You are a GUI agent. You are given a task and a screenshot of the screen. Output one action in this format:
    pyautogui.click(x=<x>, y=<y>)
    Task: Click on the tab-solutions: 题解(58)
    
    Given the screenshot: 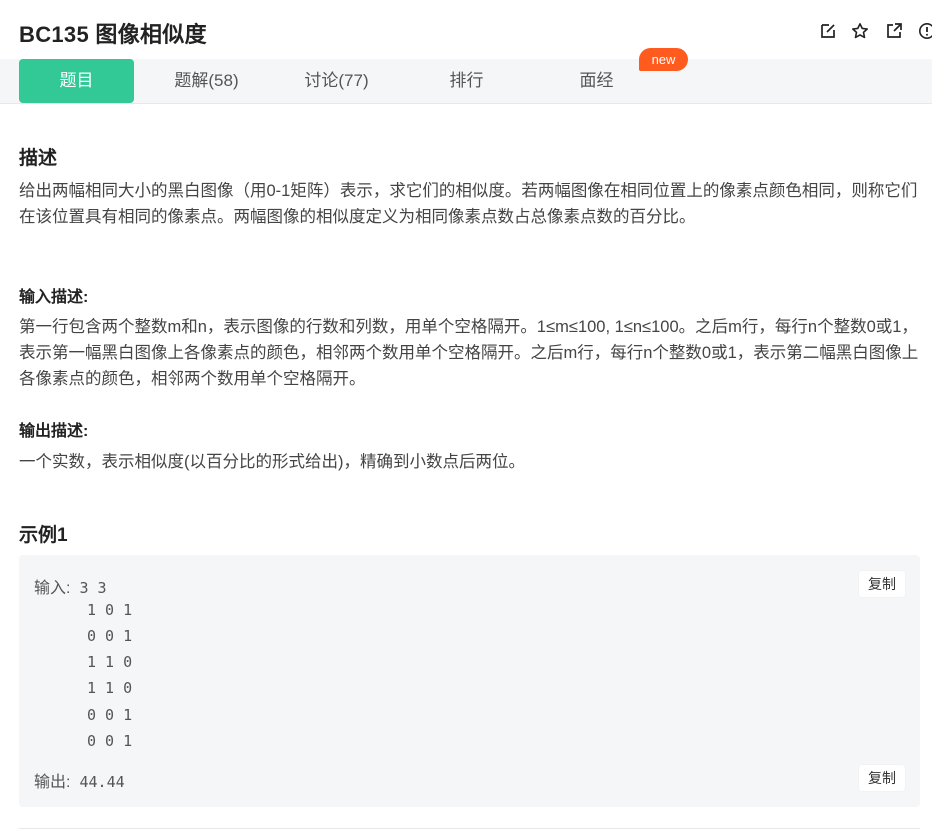 What is the action you would take?
    pyautogui.click(x=206, y=81)
    